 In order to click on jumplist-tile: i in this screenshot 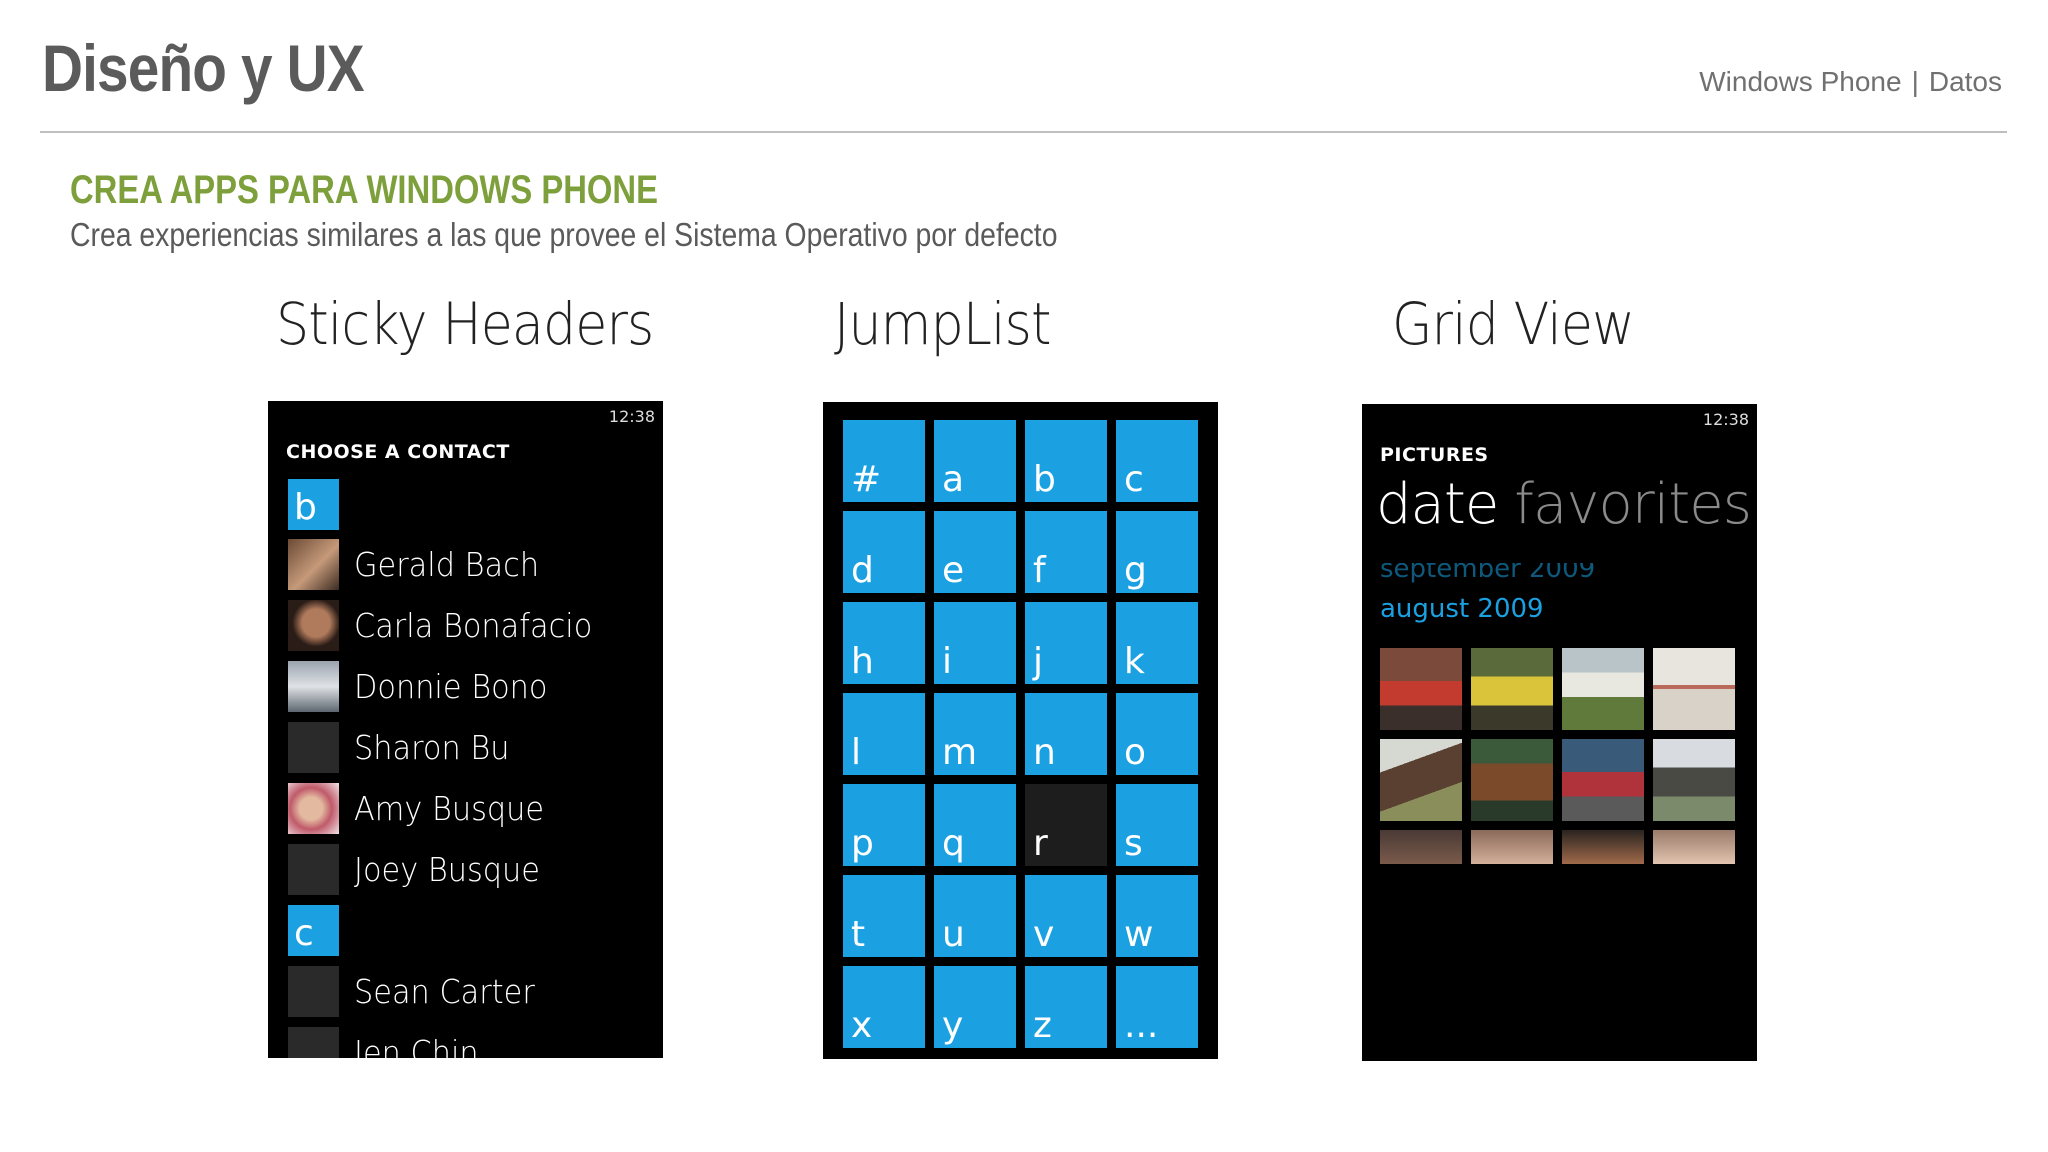, I will do `click(975, 643)`.